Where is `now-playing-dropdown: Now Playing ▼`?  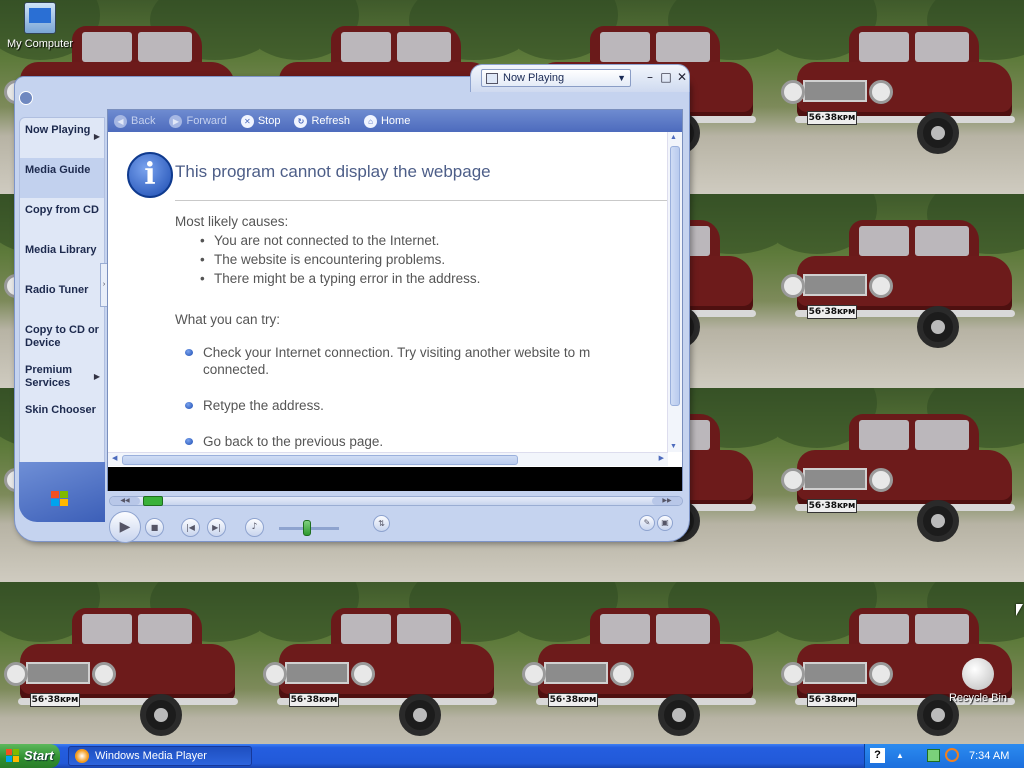
now-playing-dropdown: Now Playing ▼ is located at coordinates (556, 78).